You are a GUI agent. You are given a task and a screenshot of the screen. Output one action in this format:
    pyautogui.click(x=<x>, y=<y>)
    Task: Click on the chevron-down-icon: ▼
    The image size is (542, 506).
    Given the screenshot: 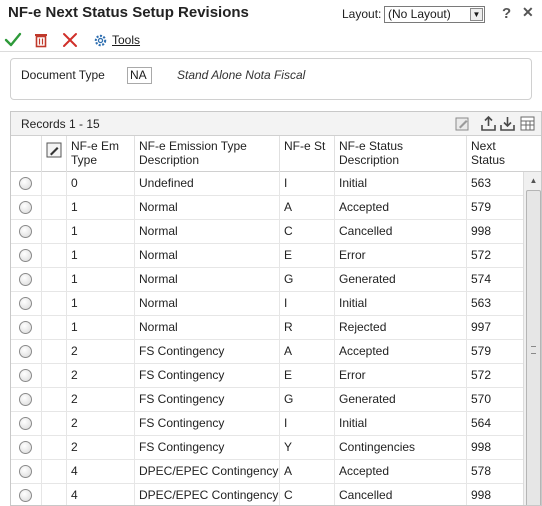 What is the action you would take?
    pyautogui.click(x=476, y=14)
    